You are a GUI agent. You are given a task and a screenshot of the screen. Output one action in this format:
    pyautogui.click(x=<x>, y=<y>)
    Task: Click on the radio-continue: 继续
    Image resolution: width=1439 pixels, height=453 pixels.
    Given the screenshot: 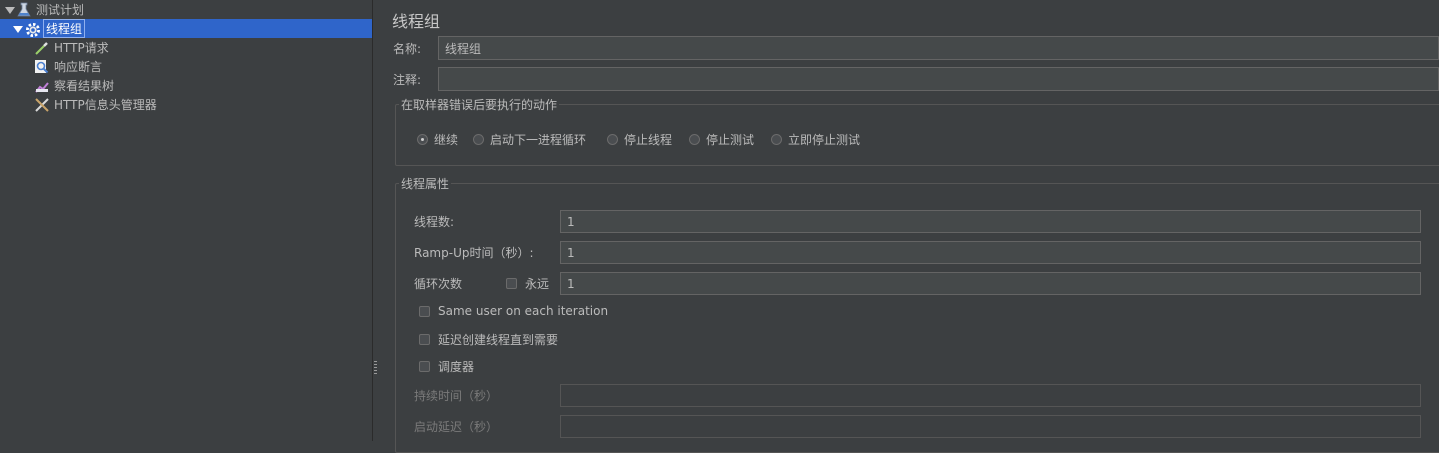 What is the action you would take?
    pyautogui.click(x=437, y=139)
    